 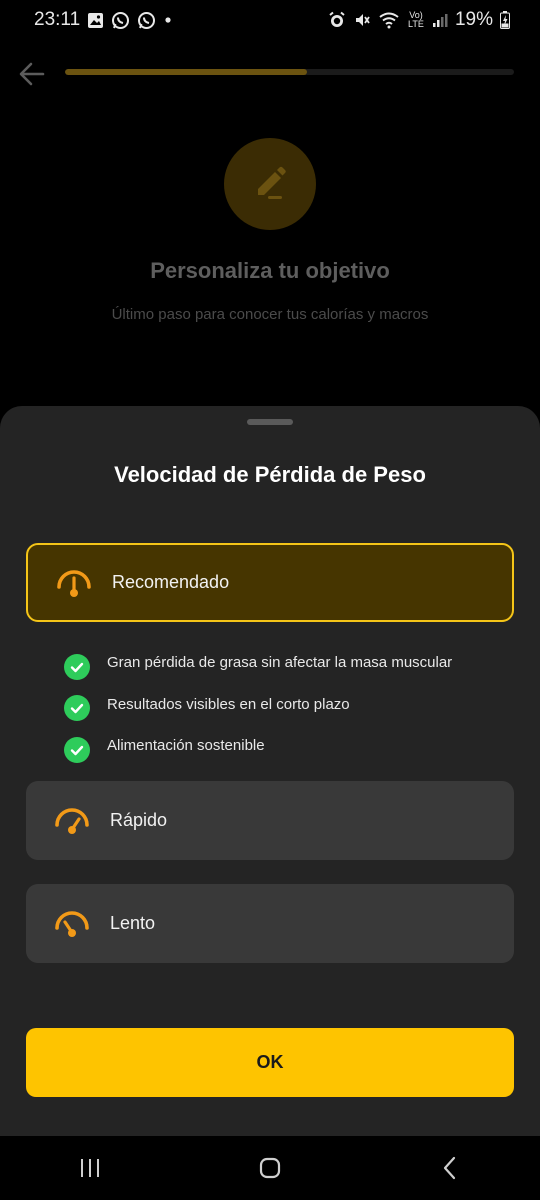 I want to click on gallery-notification-icon, so click(x=95, y=20).